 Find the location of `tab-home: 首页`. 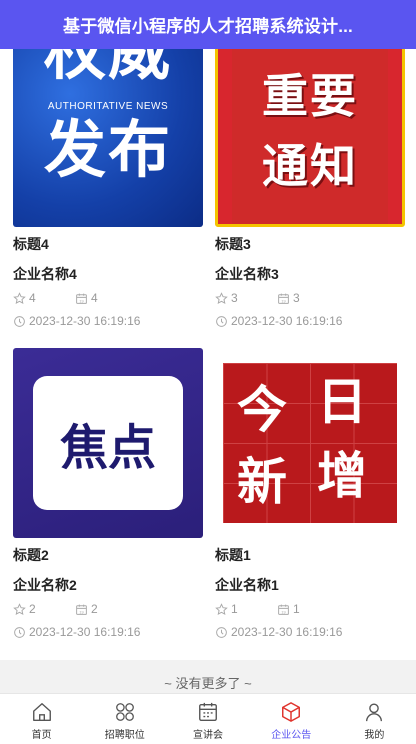

tab-home: 首页 is located at coordinates (41, 719).